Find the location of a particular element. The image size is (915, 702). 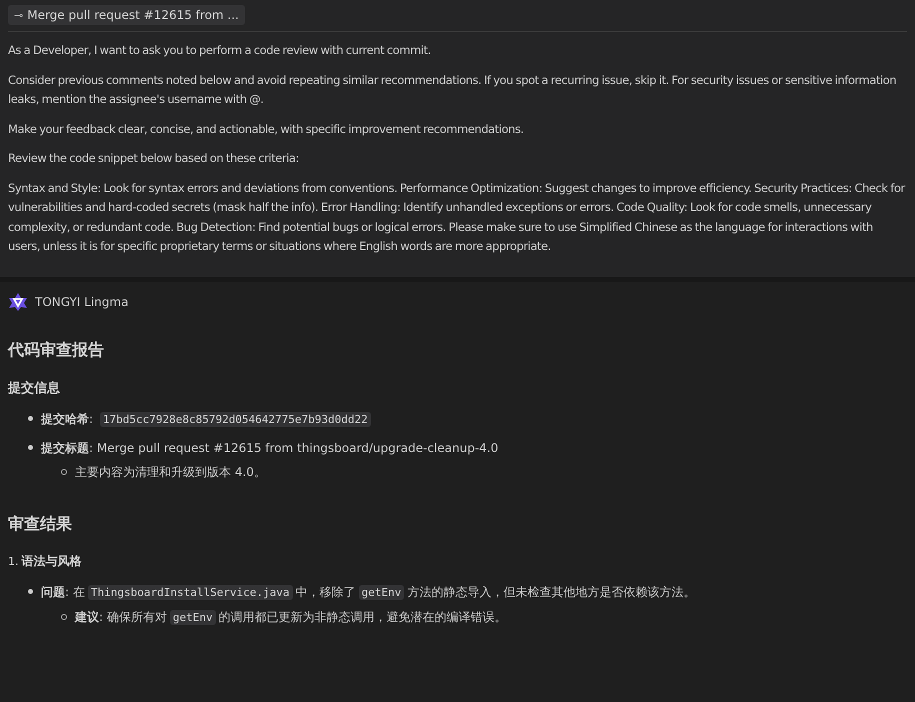

prompt-paragraph: Consider previous comments noted below and avoid repeating similar recommendations. If you spot a recurring issue, skip it. For security issues or sensitive information leaks, mention the assignee's username with @. is located at coordinates (453, 90).